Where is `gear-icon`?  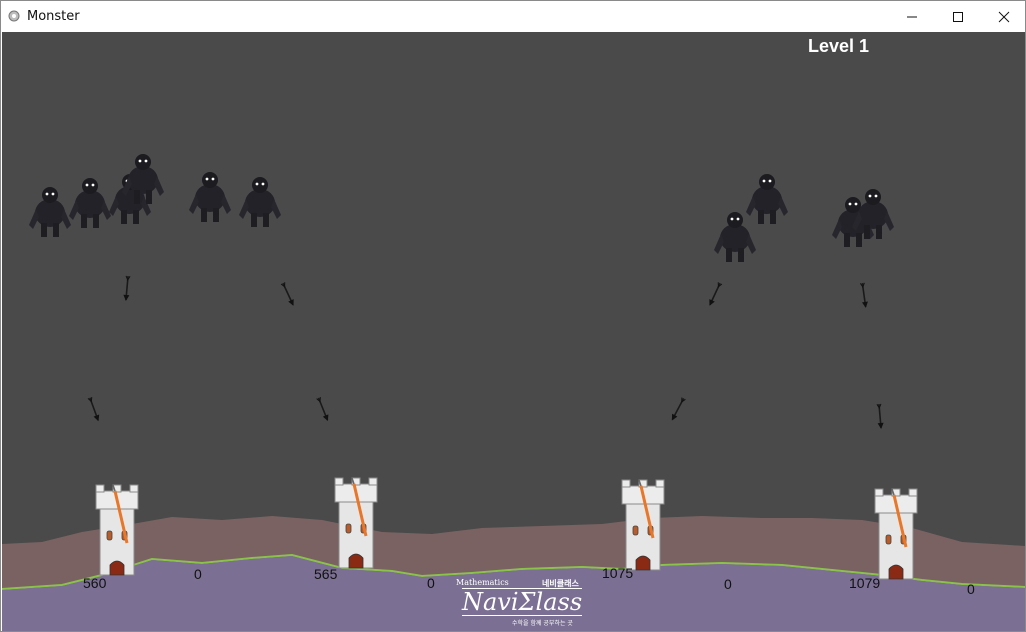
gear-icon is located at coordinates (14, 16).